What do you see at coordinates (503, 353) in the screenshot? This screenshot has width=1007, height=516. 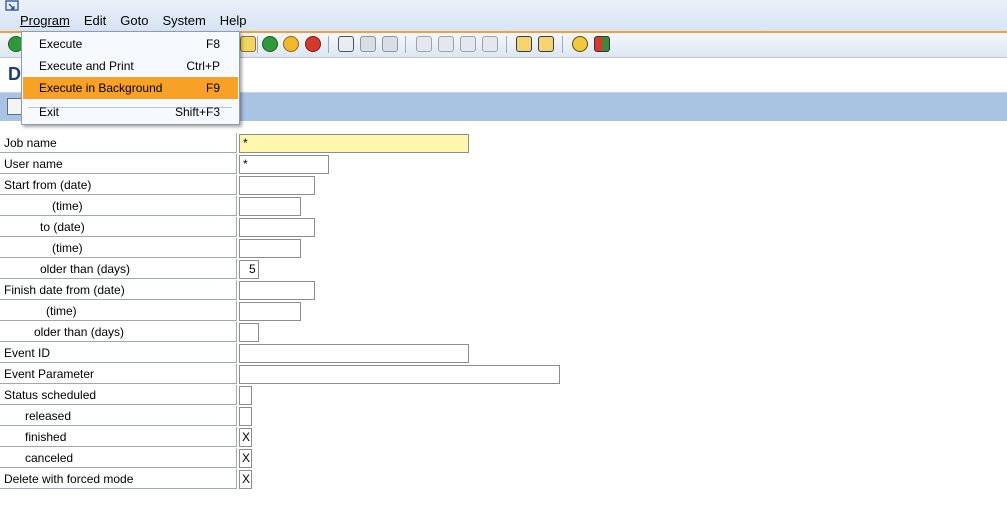 I see `row-event-id: Event ID` at bounding box center [503, 353].